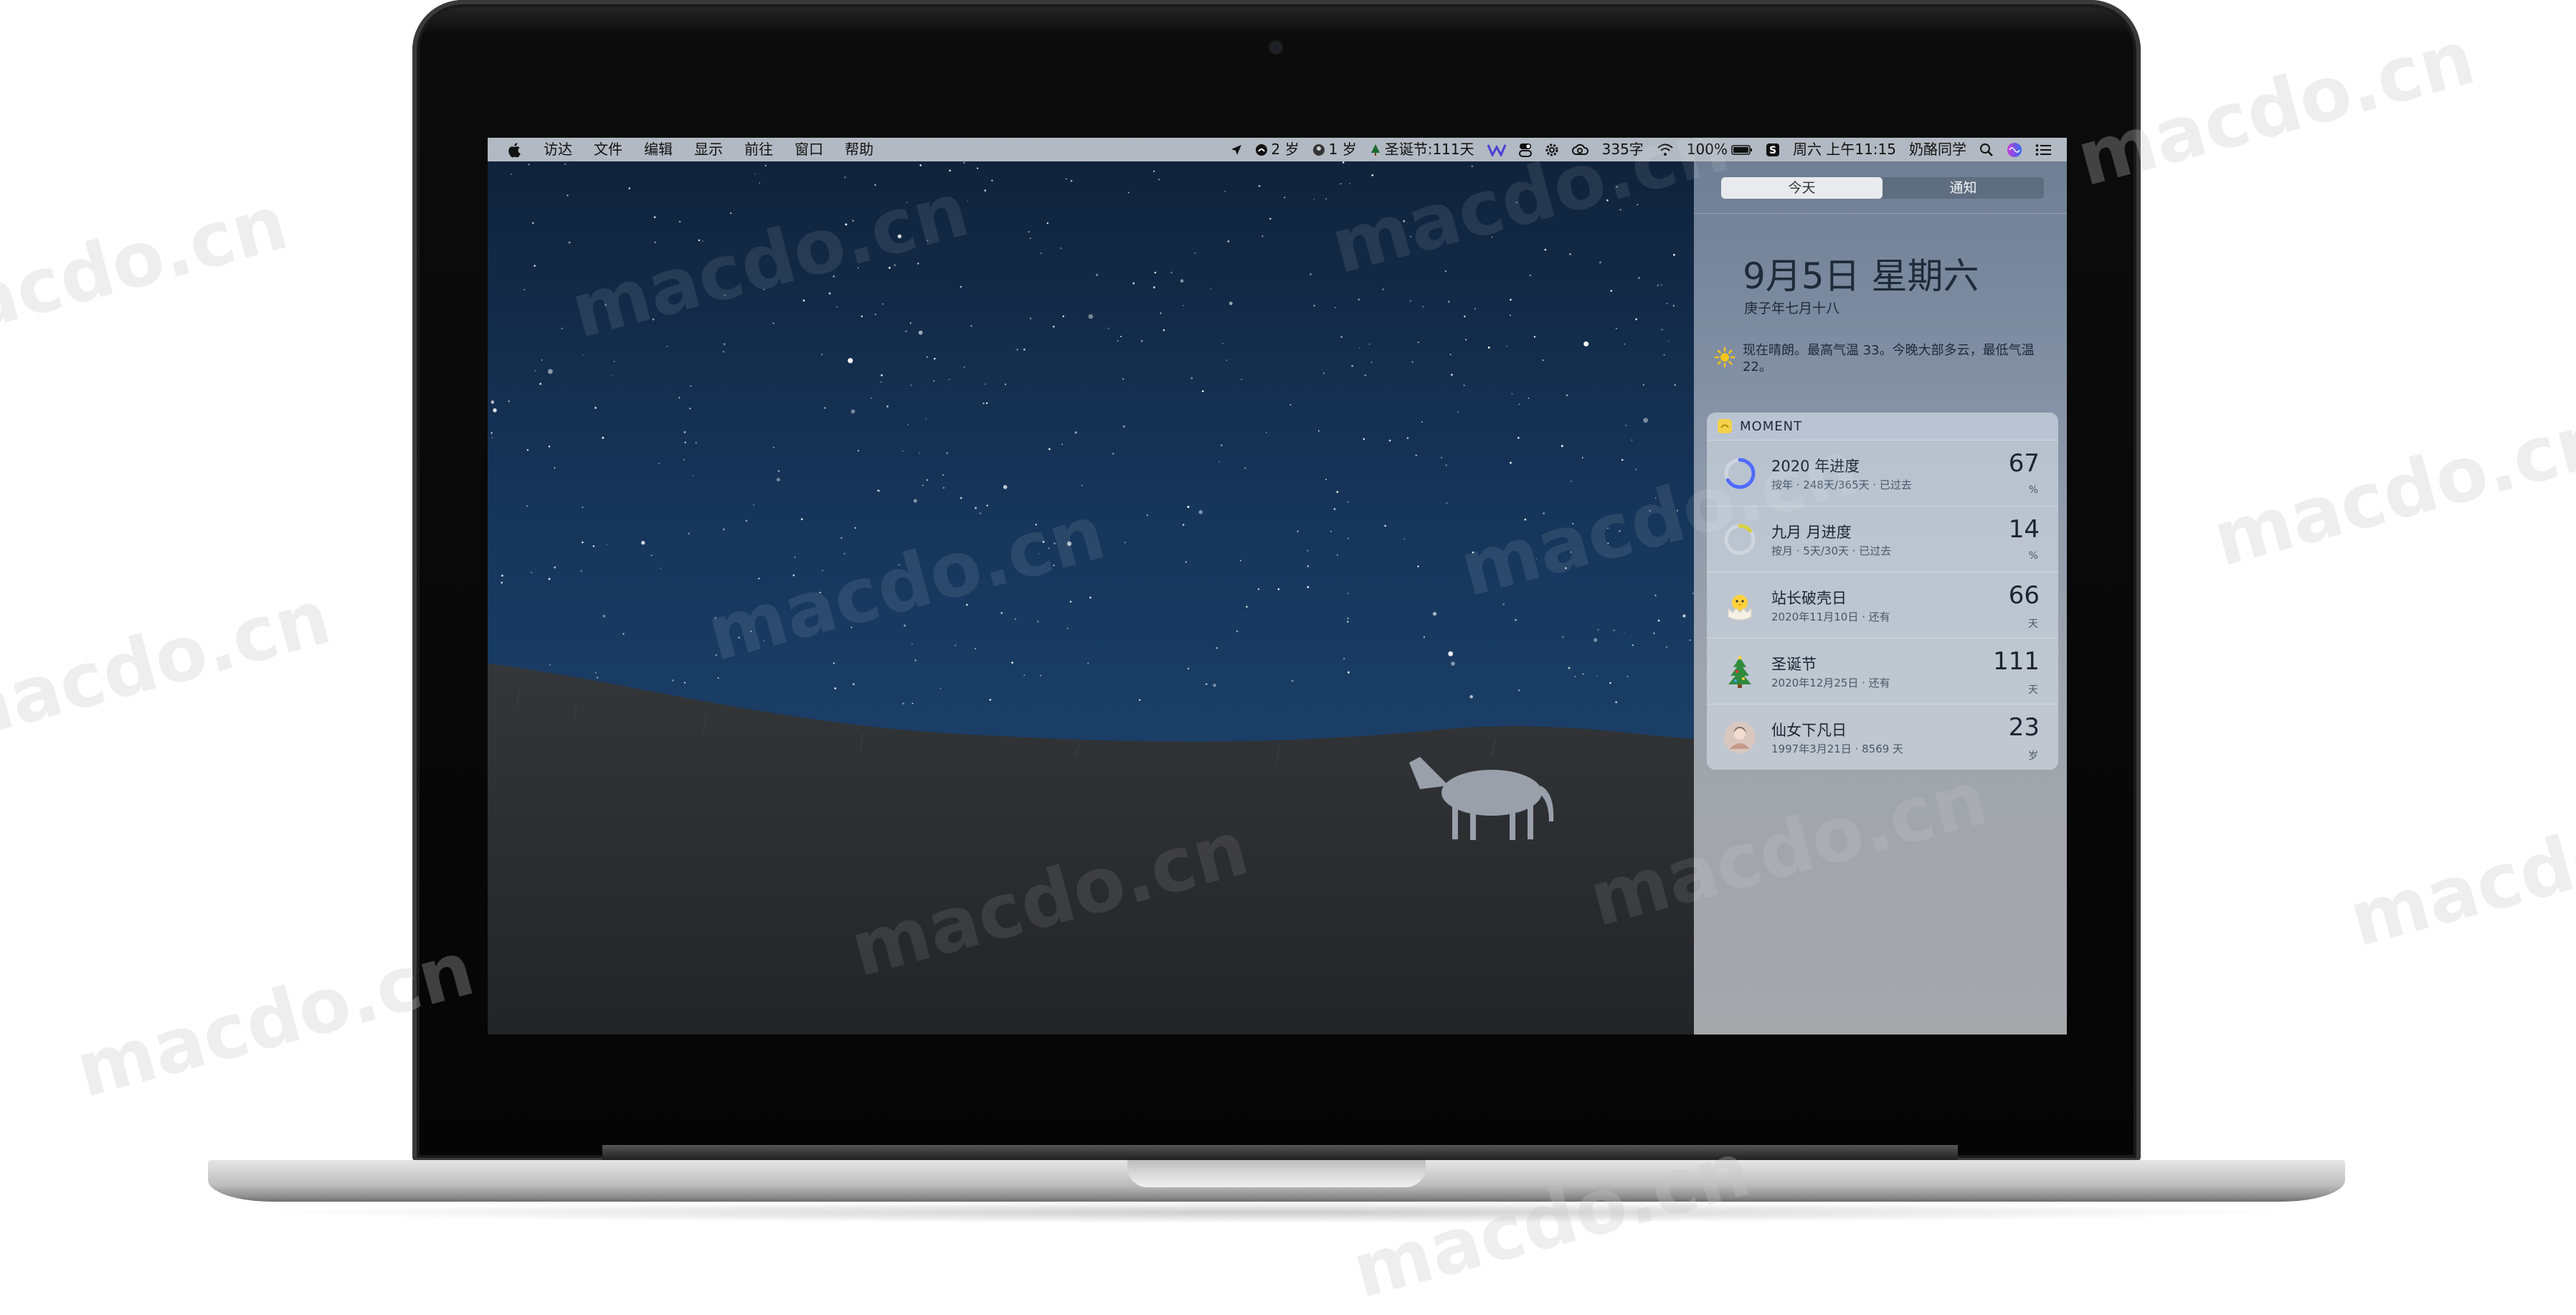  I want to click on menu-finder: 访达, so click(558, 149).